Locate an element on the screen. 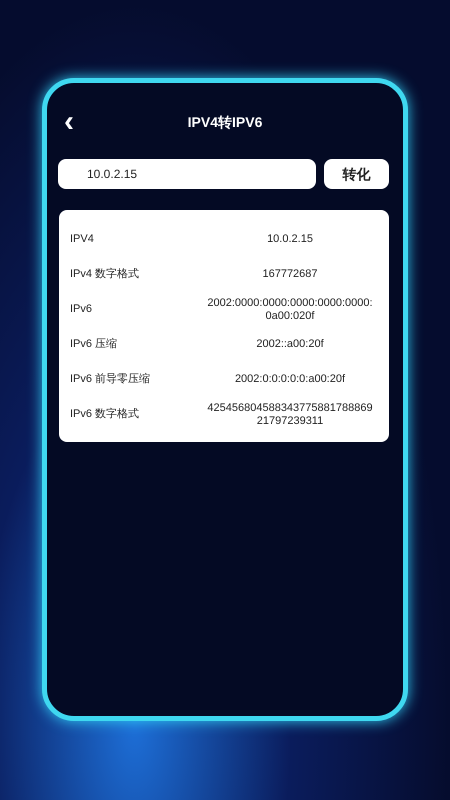 Image resolution: width=450 pixels, height=800 pixels. result-value: 167772687 is located at coordinates (290, 274).